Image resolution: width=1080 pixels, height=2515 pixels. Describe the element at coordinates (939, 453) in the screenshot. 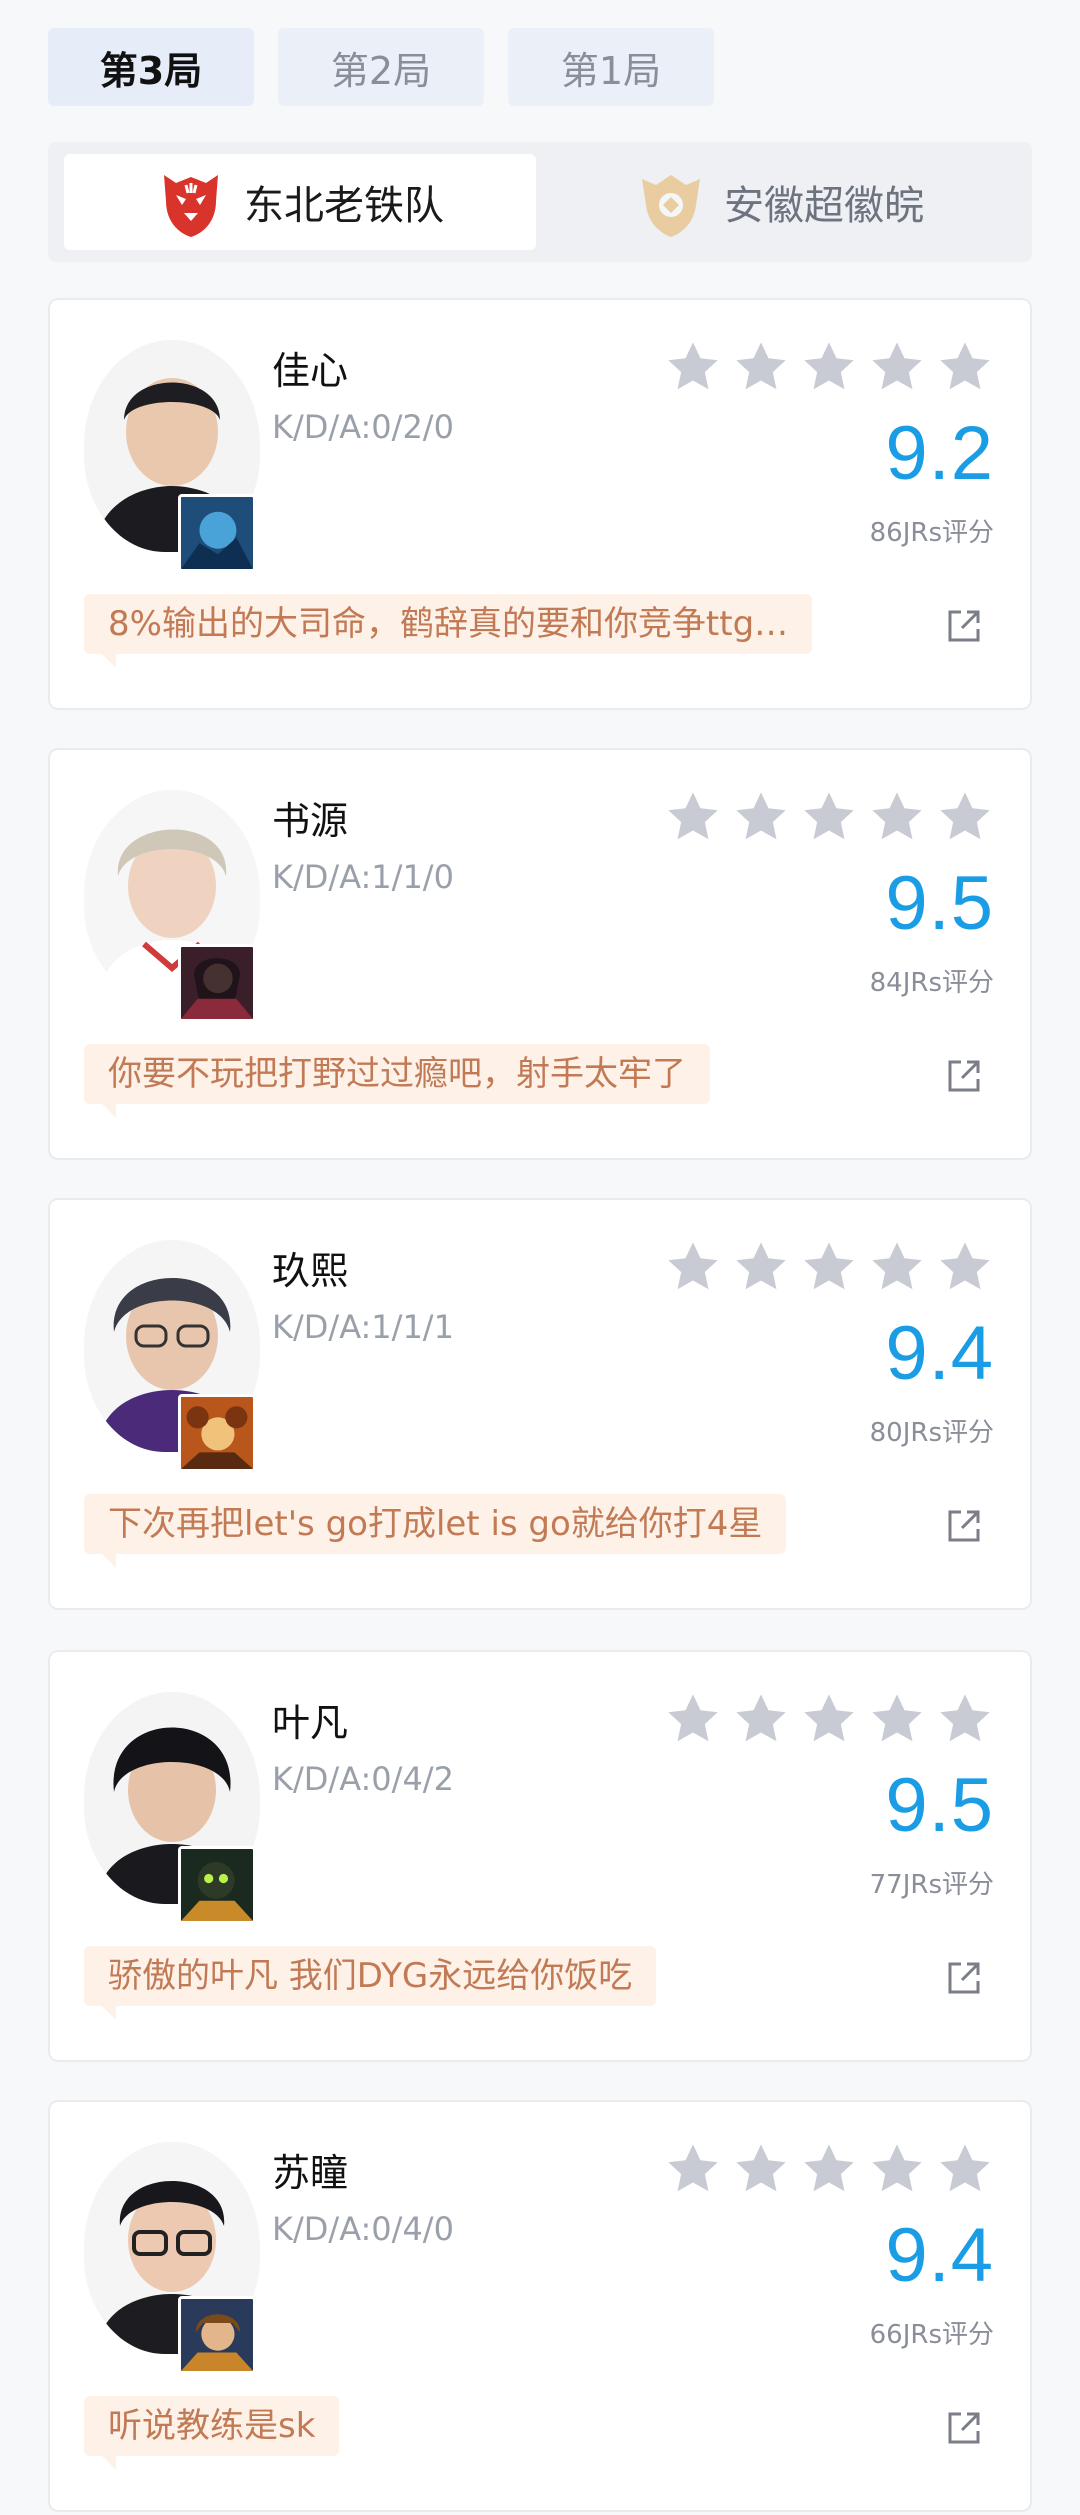

I see `player-score: 9.2` at that location.